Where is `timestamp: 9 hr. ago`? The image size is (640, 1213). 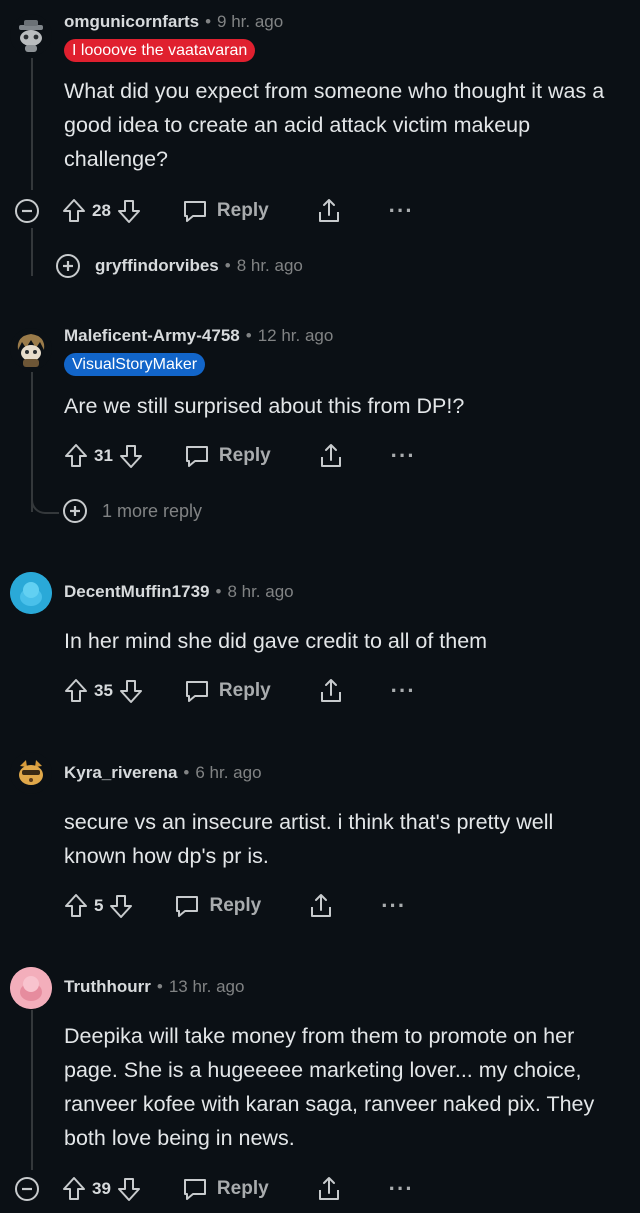
timestamp: 9 hr. ago is located at coordinates (250, 21).